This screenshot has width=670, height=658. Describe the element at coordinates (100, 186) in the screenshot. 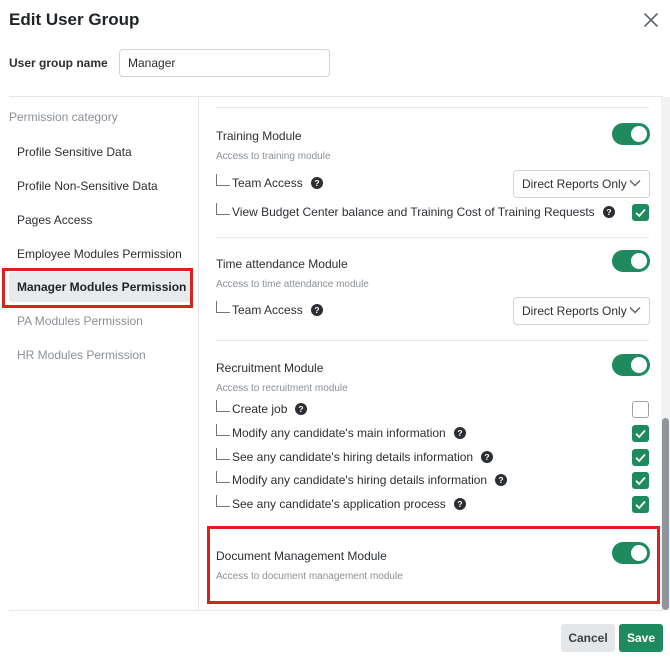

I see `sidebar-item-profile-non-sensitive-data: Profile Non-Sensitive Data` at that location.